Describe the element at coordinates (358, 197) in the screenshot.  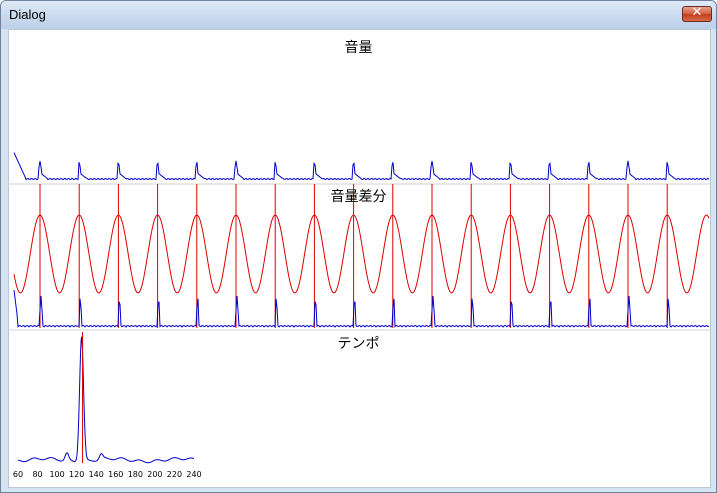
I see `diff-panel-title: 音量差分` at that location.